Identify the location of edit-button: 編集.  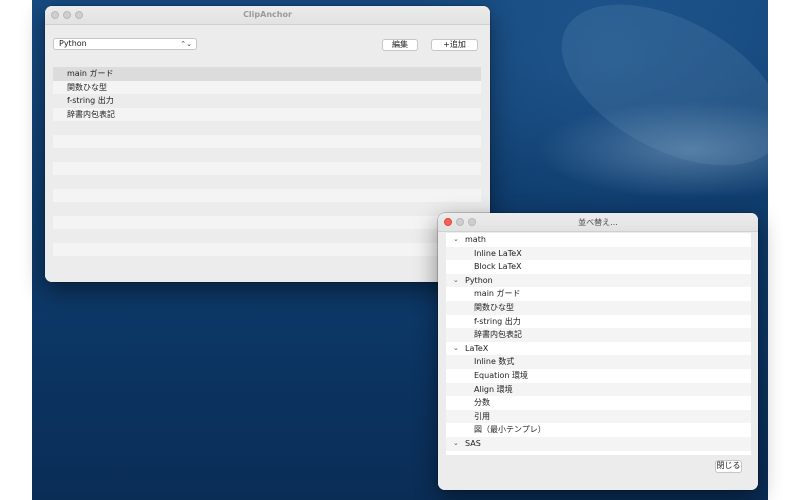
(400, 45).